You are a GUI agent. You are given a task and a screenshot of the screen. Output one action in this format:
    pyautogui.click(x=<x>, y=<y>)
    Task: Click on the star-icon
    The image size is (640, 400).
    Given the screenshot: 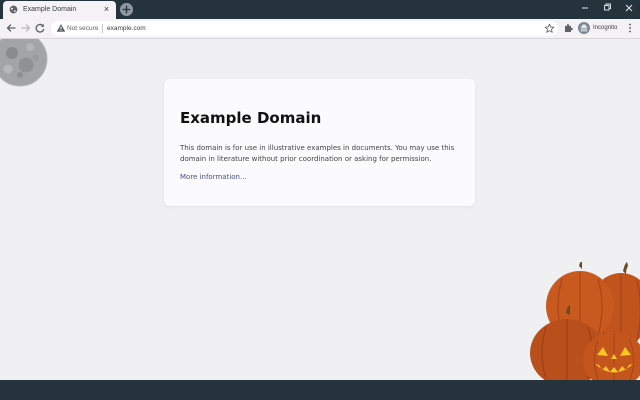 What is the action you would take?
    pyautogui.click(x=549, y=28)
    